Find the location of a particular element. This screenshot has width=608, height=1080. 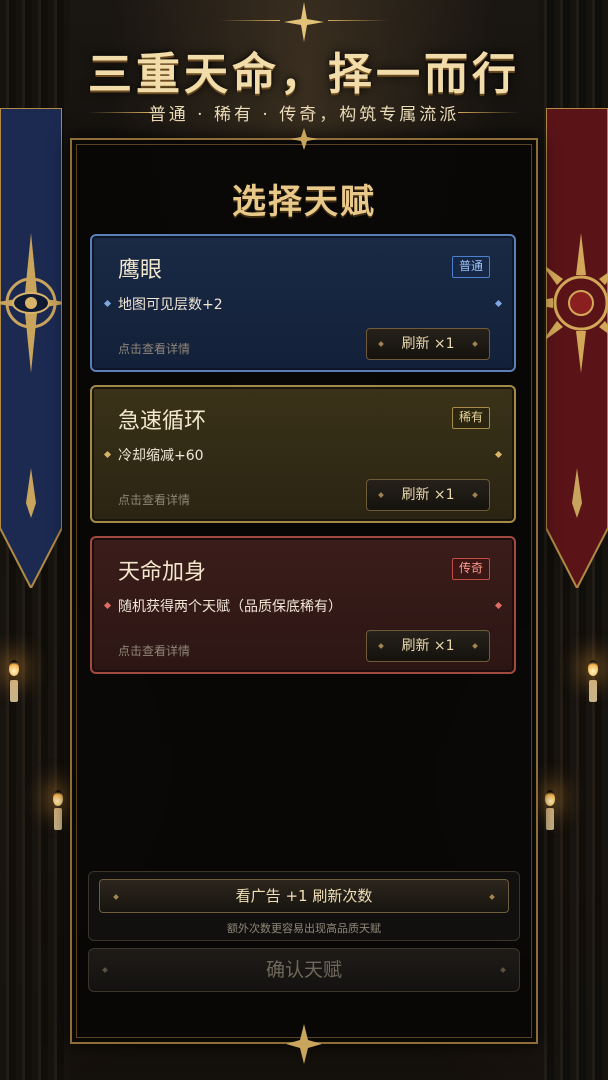

confirm-label: 确认天赋 is located at coordinates (303, 970).